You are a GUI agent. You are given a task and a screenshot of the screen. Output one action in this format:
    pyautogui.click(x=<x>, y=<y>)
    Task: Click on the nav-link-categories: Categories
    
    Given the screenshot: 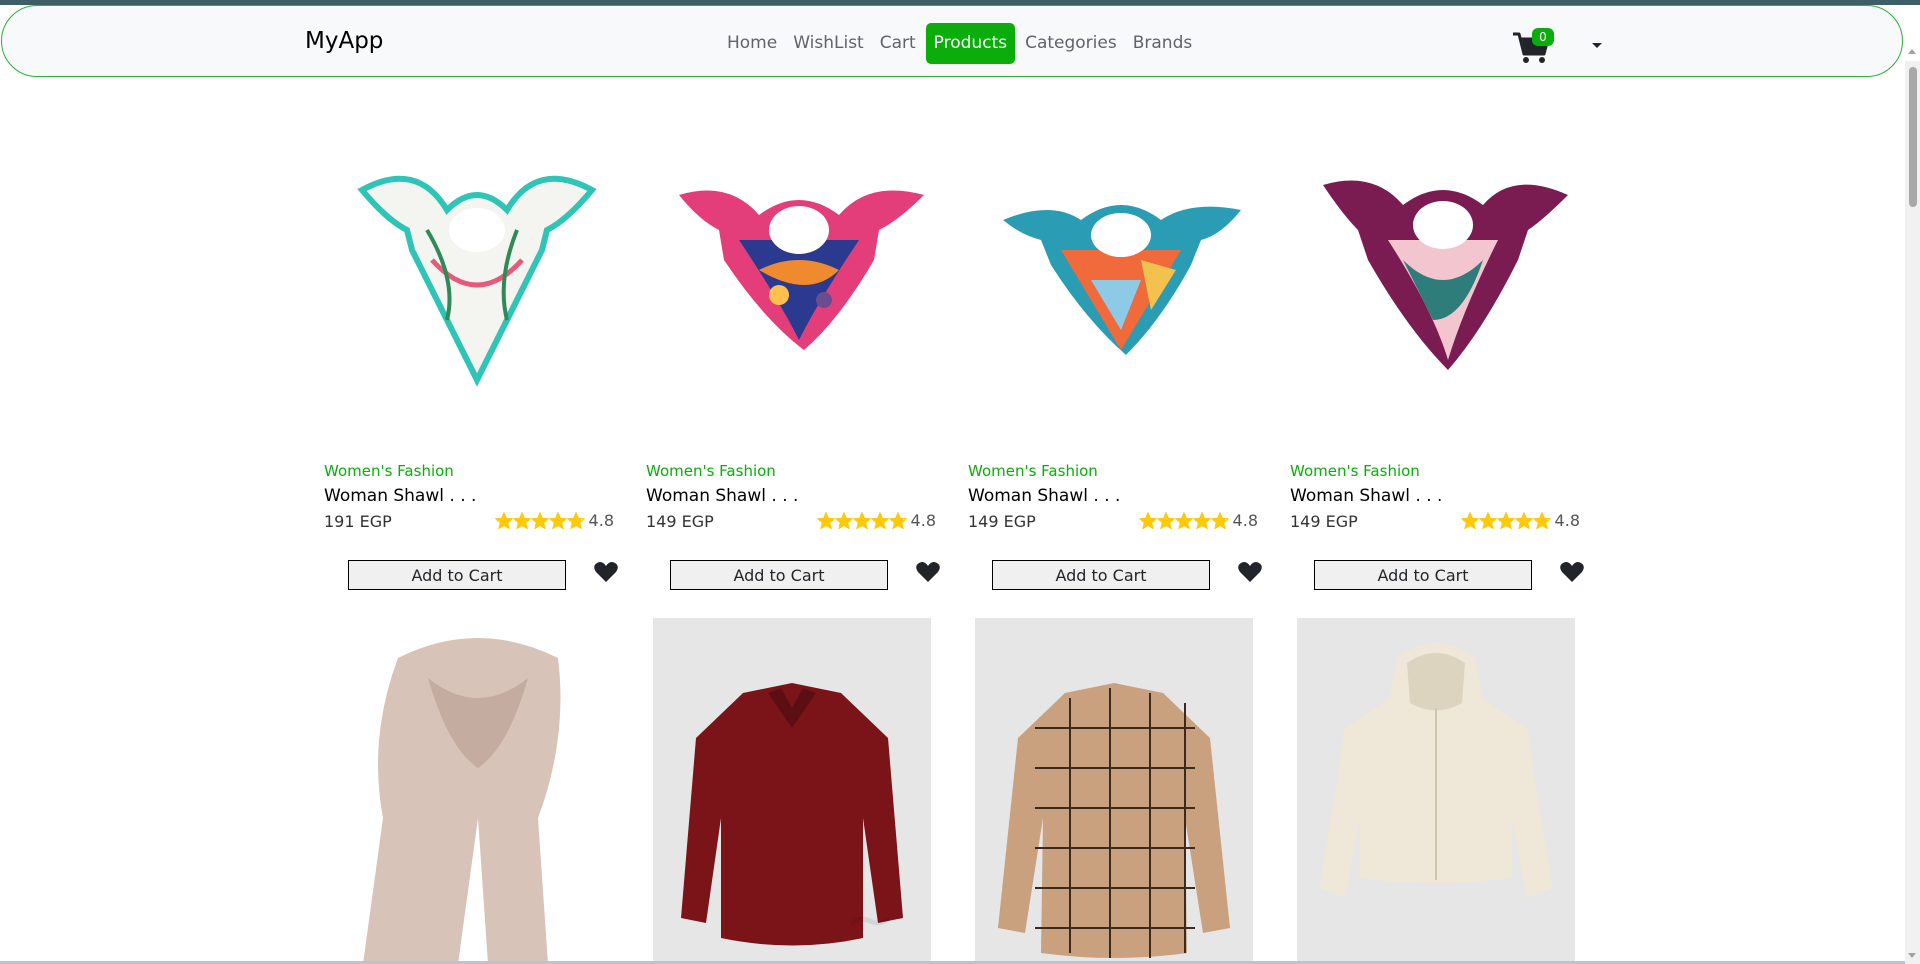 What is the action you would take?
    pyautogui.click(x=1071, y=43)
    